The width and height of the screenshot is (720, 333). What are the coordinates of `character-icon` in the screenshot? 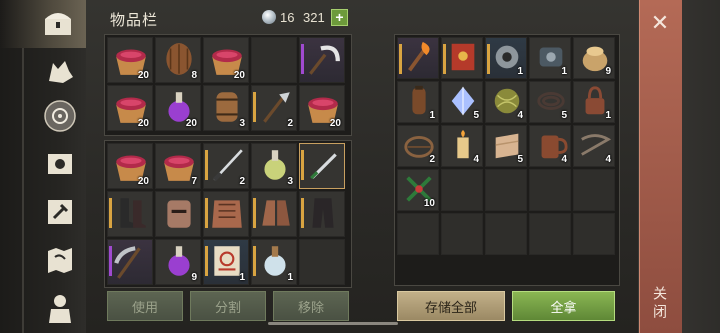 It's located at (60, 309).